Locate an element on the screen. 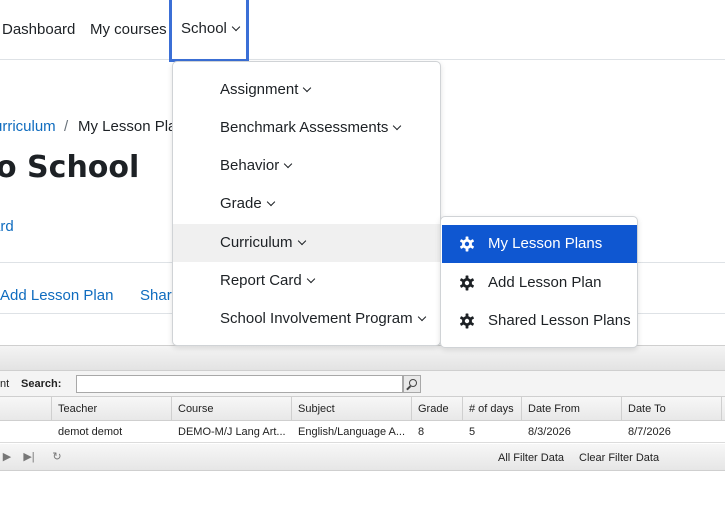 The width and height of the screenshot is (725, 512). page-title: o School is located at coordinates (70, 167).